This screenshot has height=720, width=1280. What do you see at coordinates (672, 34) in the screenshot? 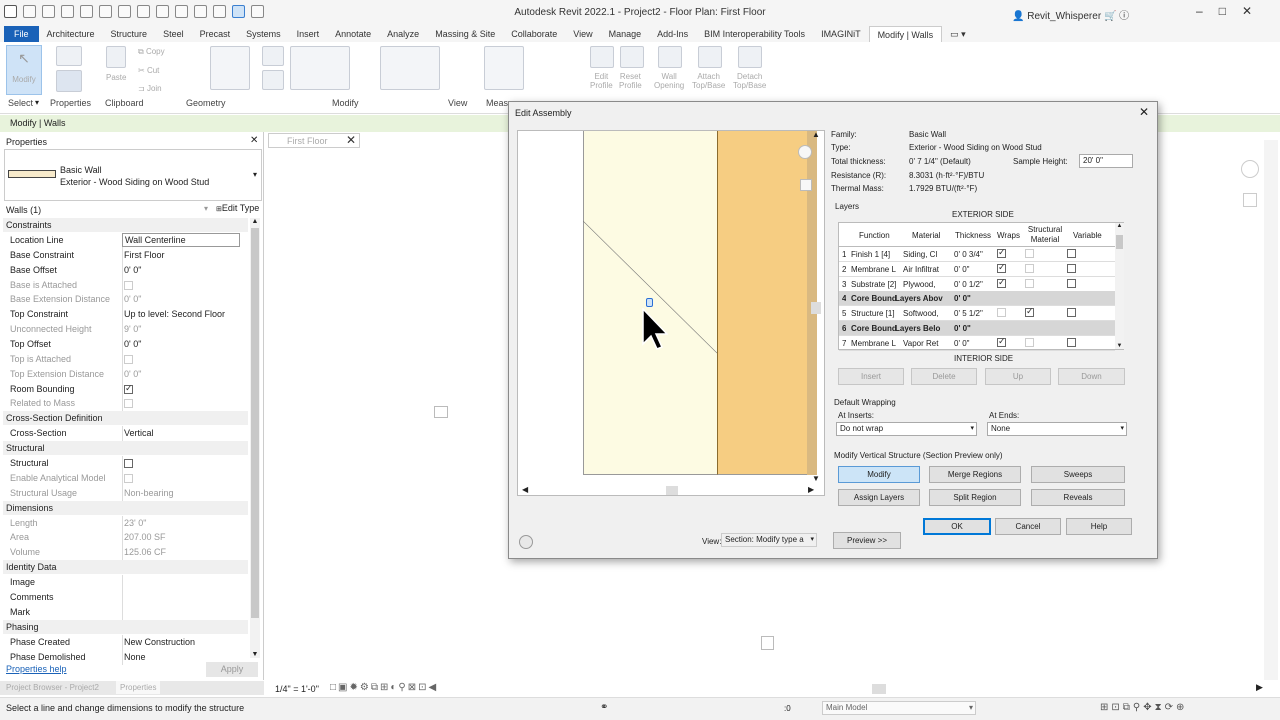
I see `tab-add-ins: Add-Ins` at bounding box center [672, 34].